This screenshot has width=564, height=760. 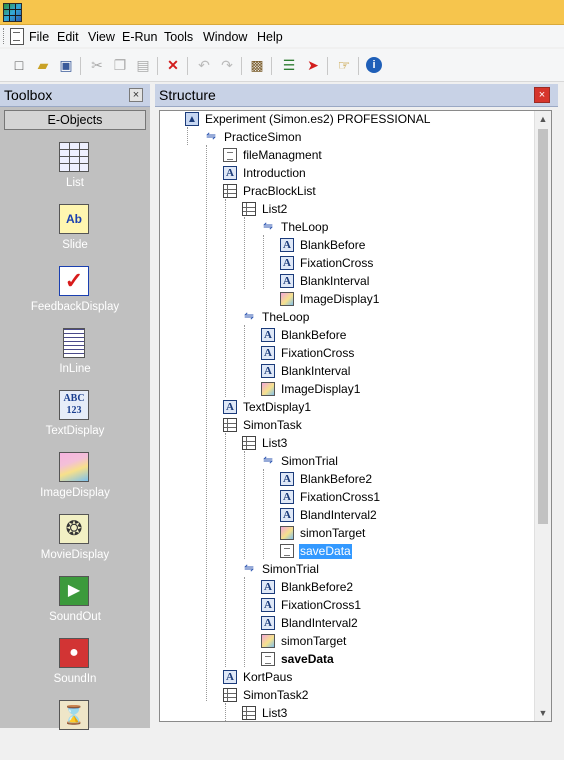 What do you see at coordinates (314, 641) in the screenshot?
I see `tree-node-label: simonTarget` at bounding box center [314, 641].